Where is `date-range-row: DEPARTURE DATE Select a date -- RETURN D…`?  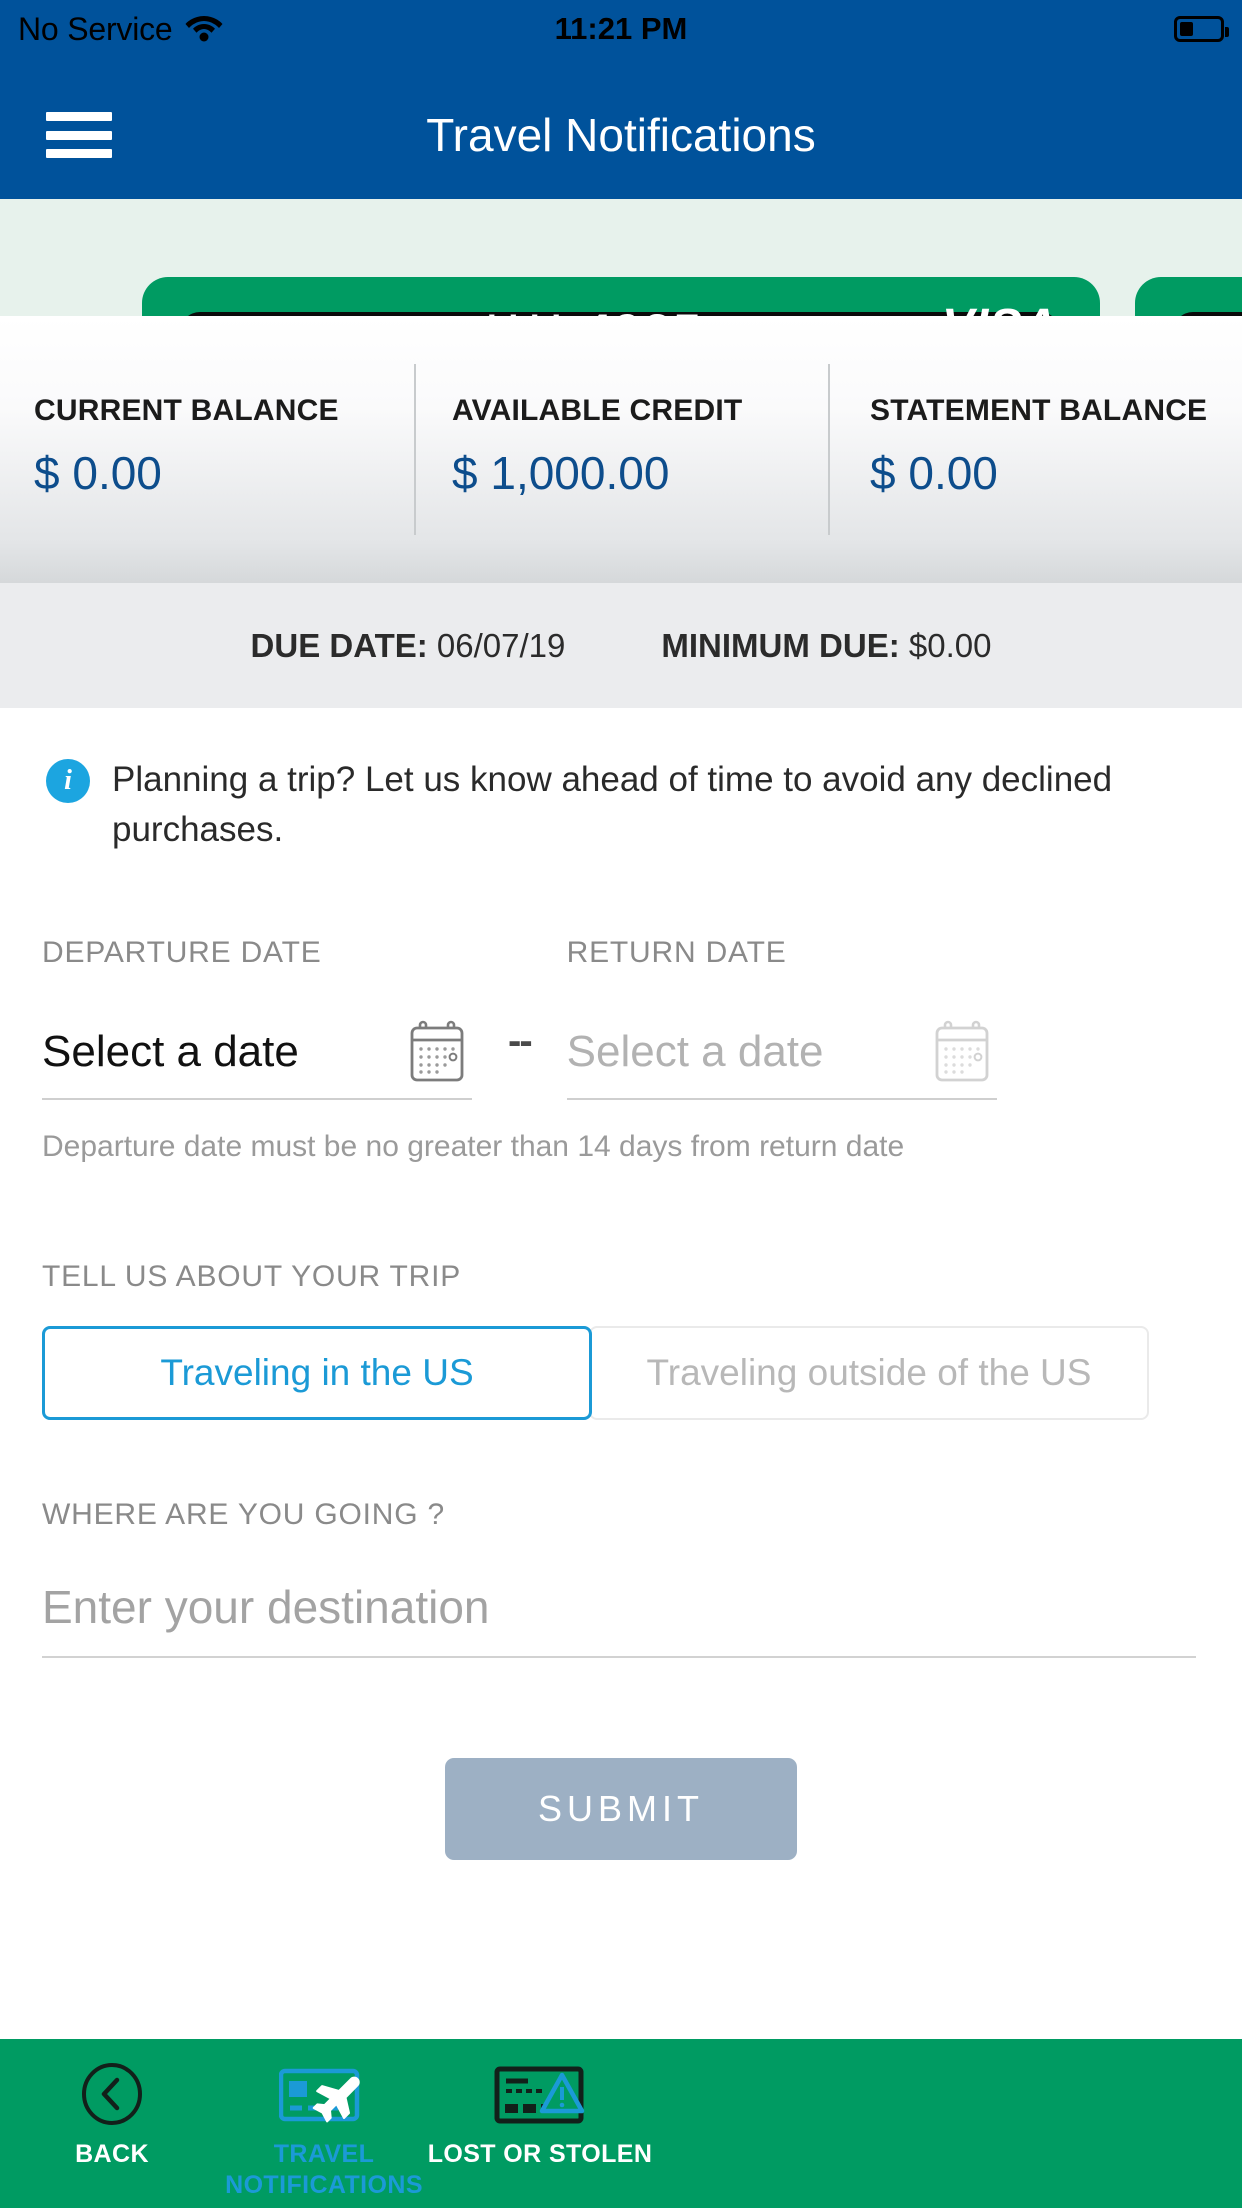
date-range-row: DEPARTURE DATE Select a date -- RETURN D… is located at coordinates (621, 977).